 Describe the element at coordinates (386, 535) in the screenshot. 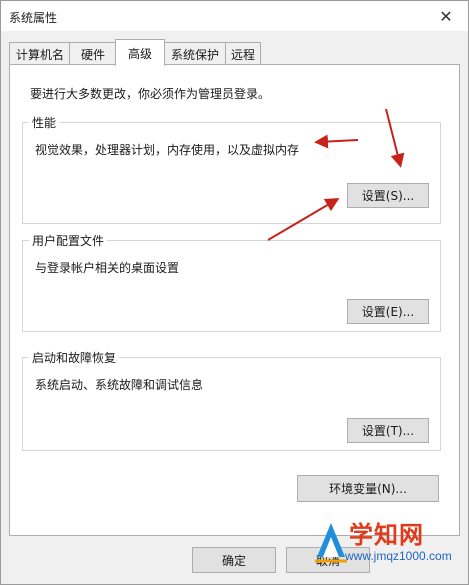

I see `watermark-brand: 学知网` at that location.